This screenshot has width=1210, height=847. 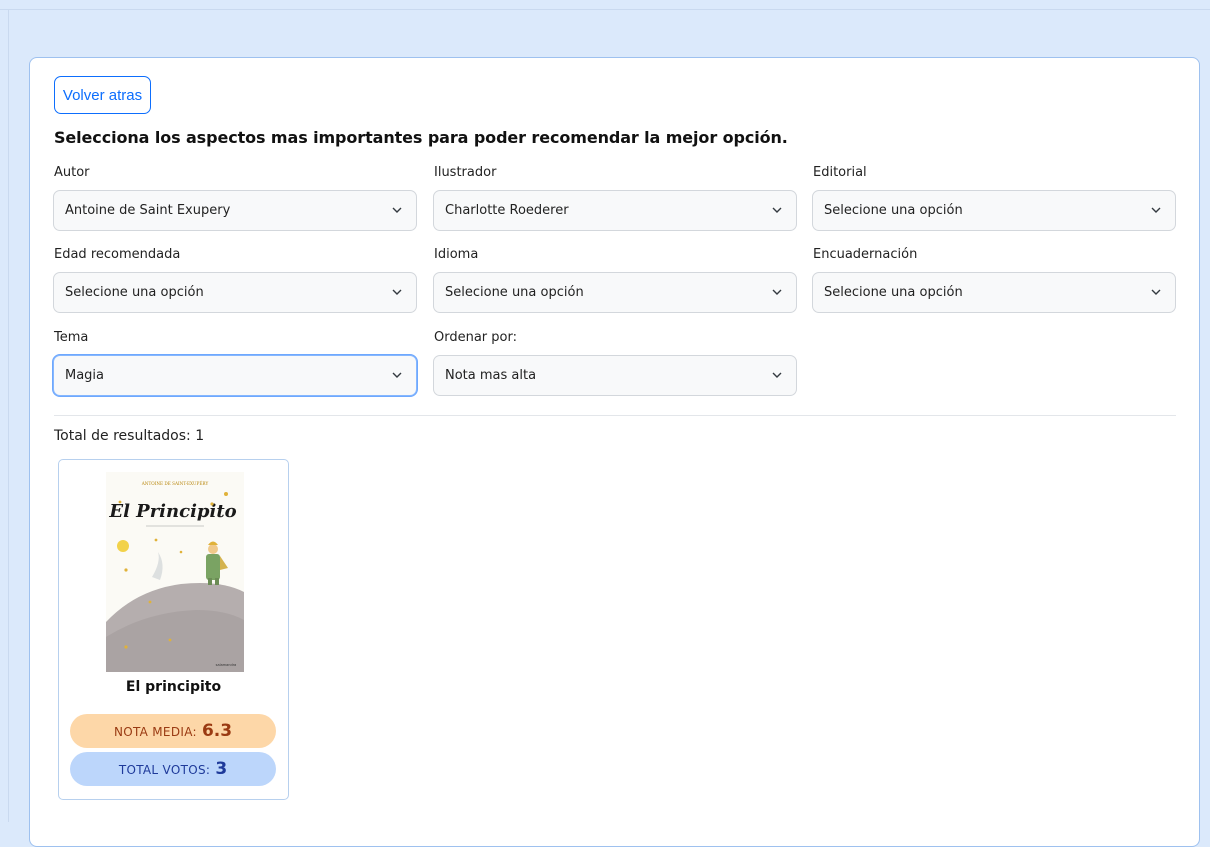 I want to click on cover-title: El Principito, so click(x=172, y=511).